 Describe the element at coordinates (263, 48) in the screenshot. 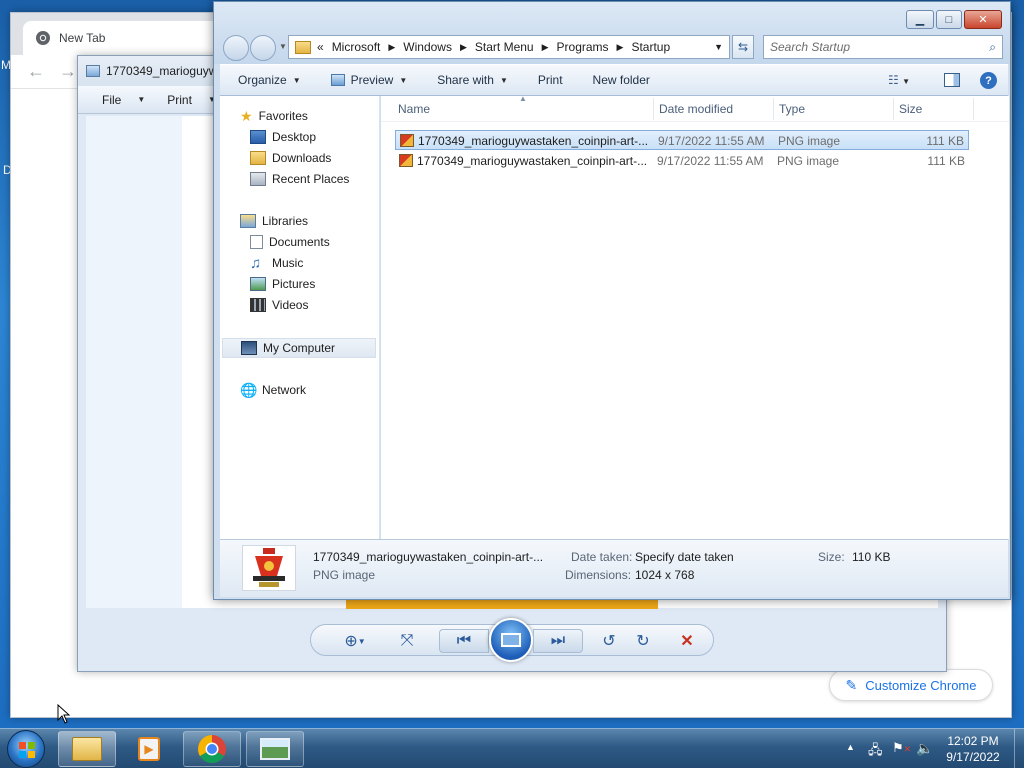

I see `forward-button` at that location.